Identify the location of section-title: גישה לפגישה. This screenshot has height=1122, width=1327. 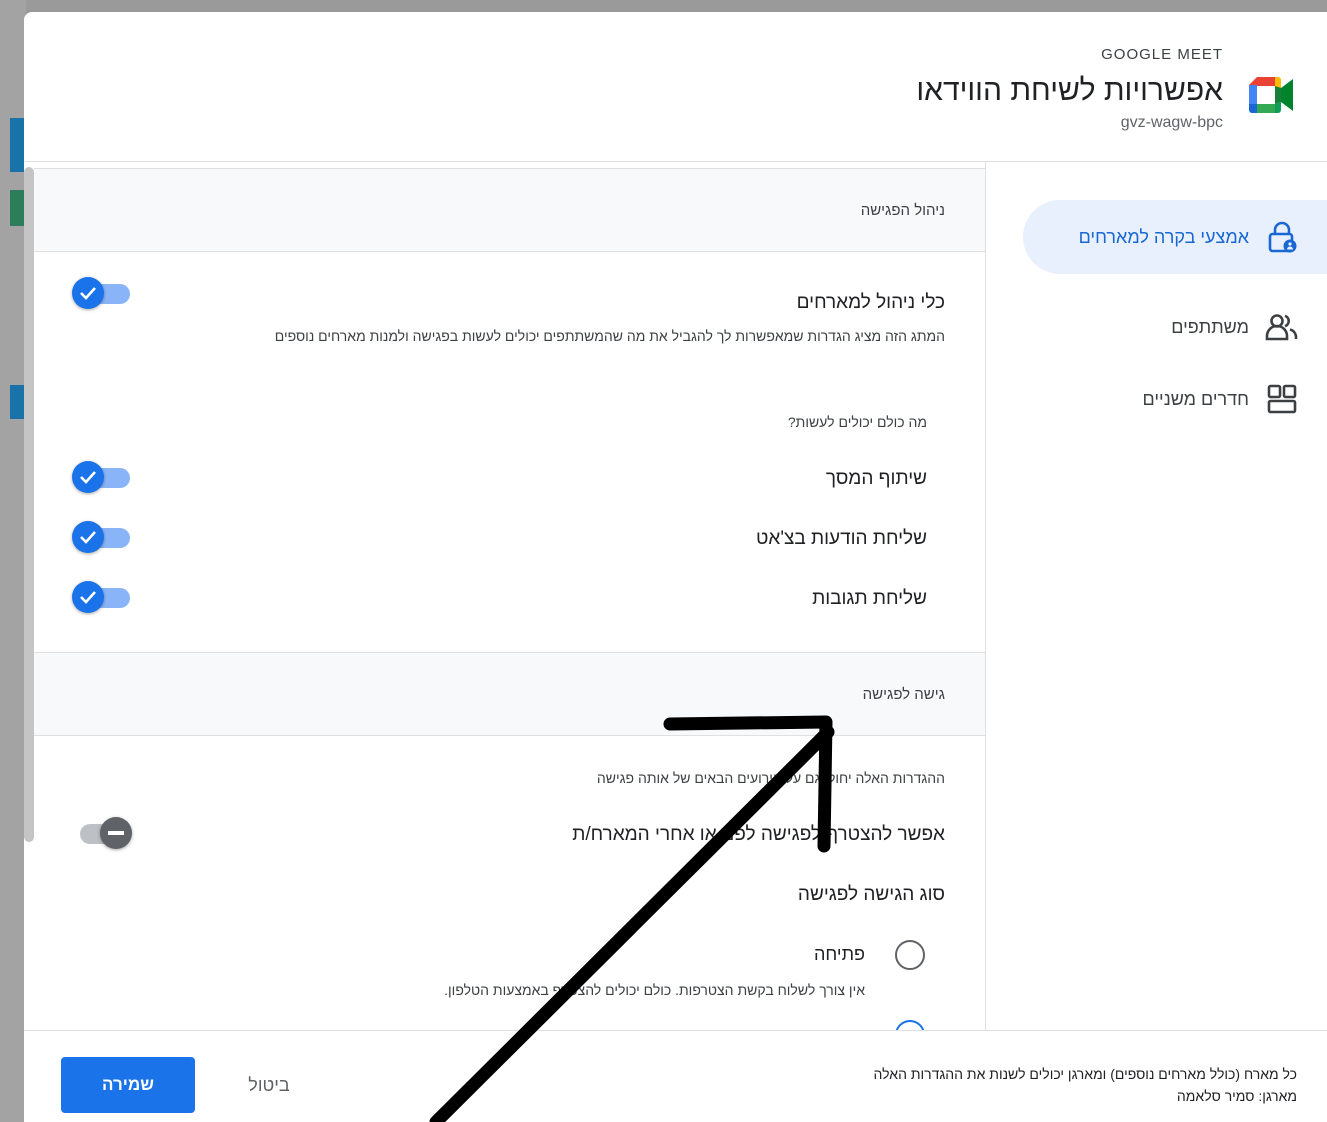
(903, 694).